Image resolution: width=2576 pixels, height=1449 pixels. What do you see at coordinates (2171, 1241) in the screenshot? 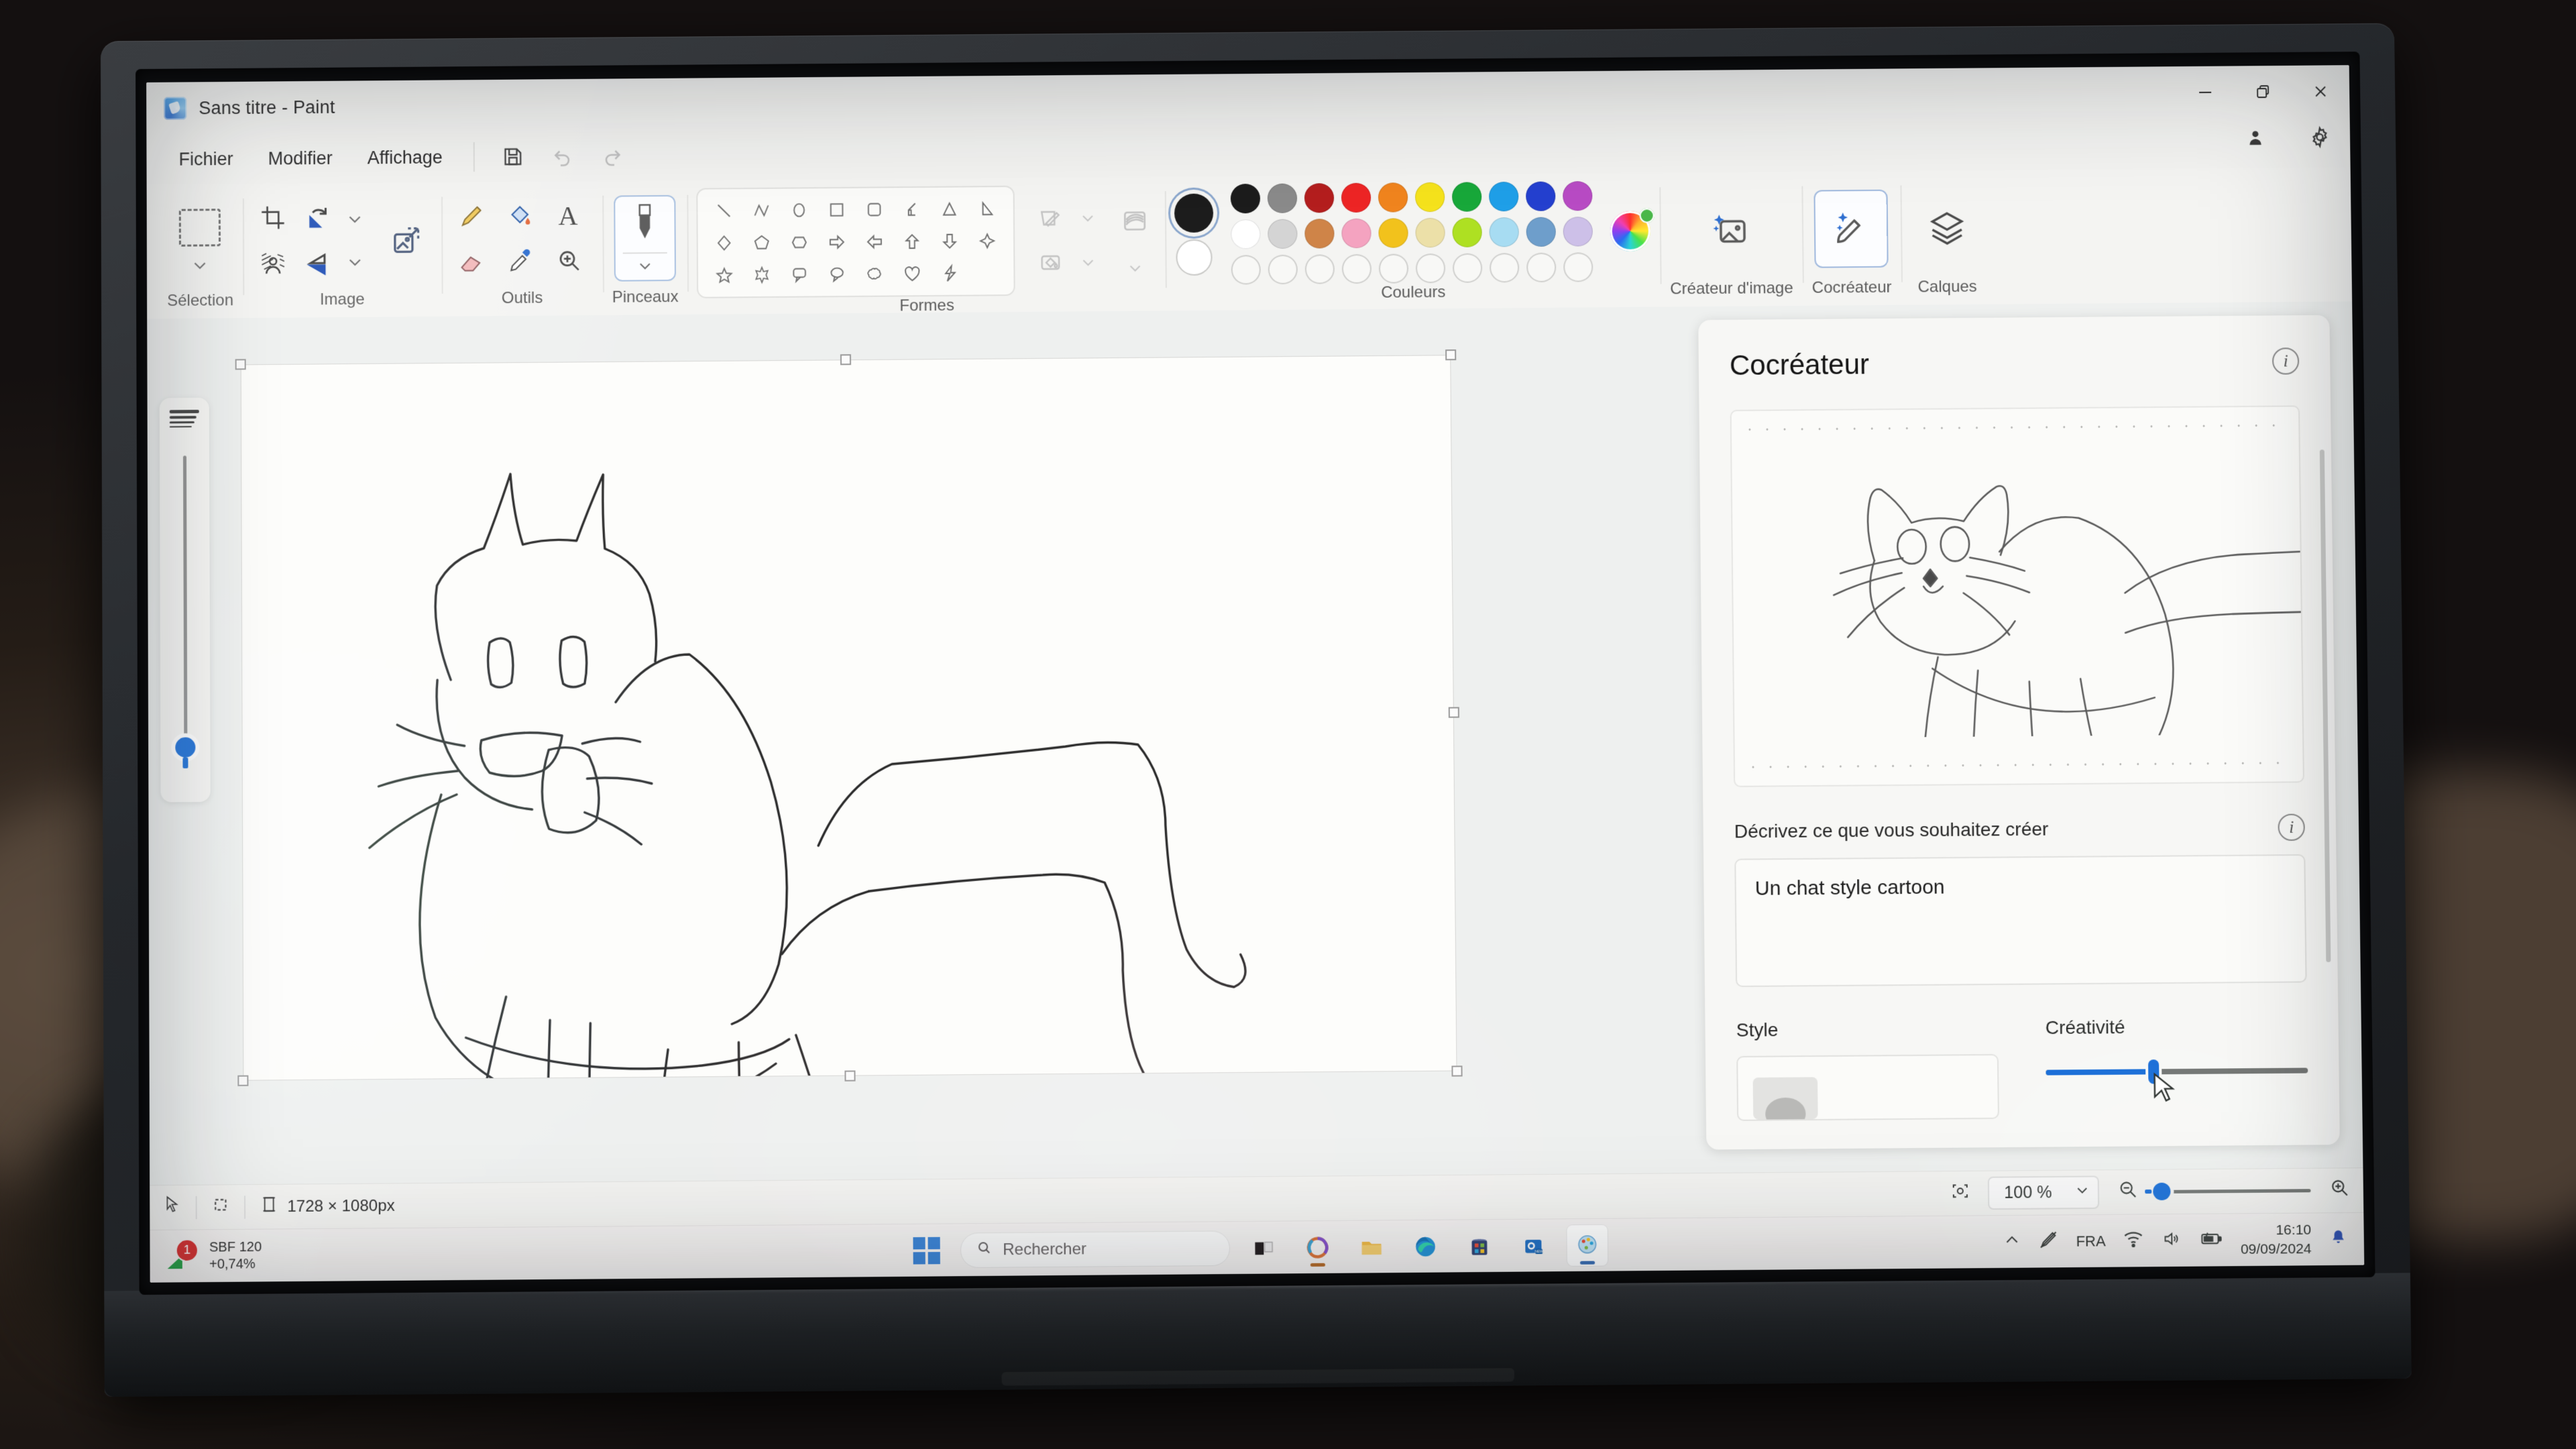
I see `volume-icon` at bounding box center [2171, 1241].